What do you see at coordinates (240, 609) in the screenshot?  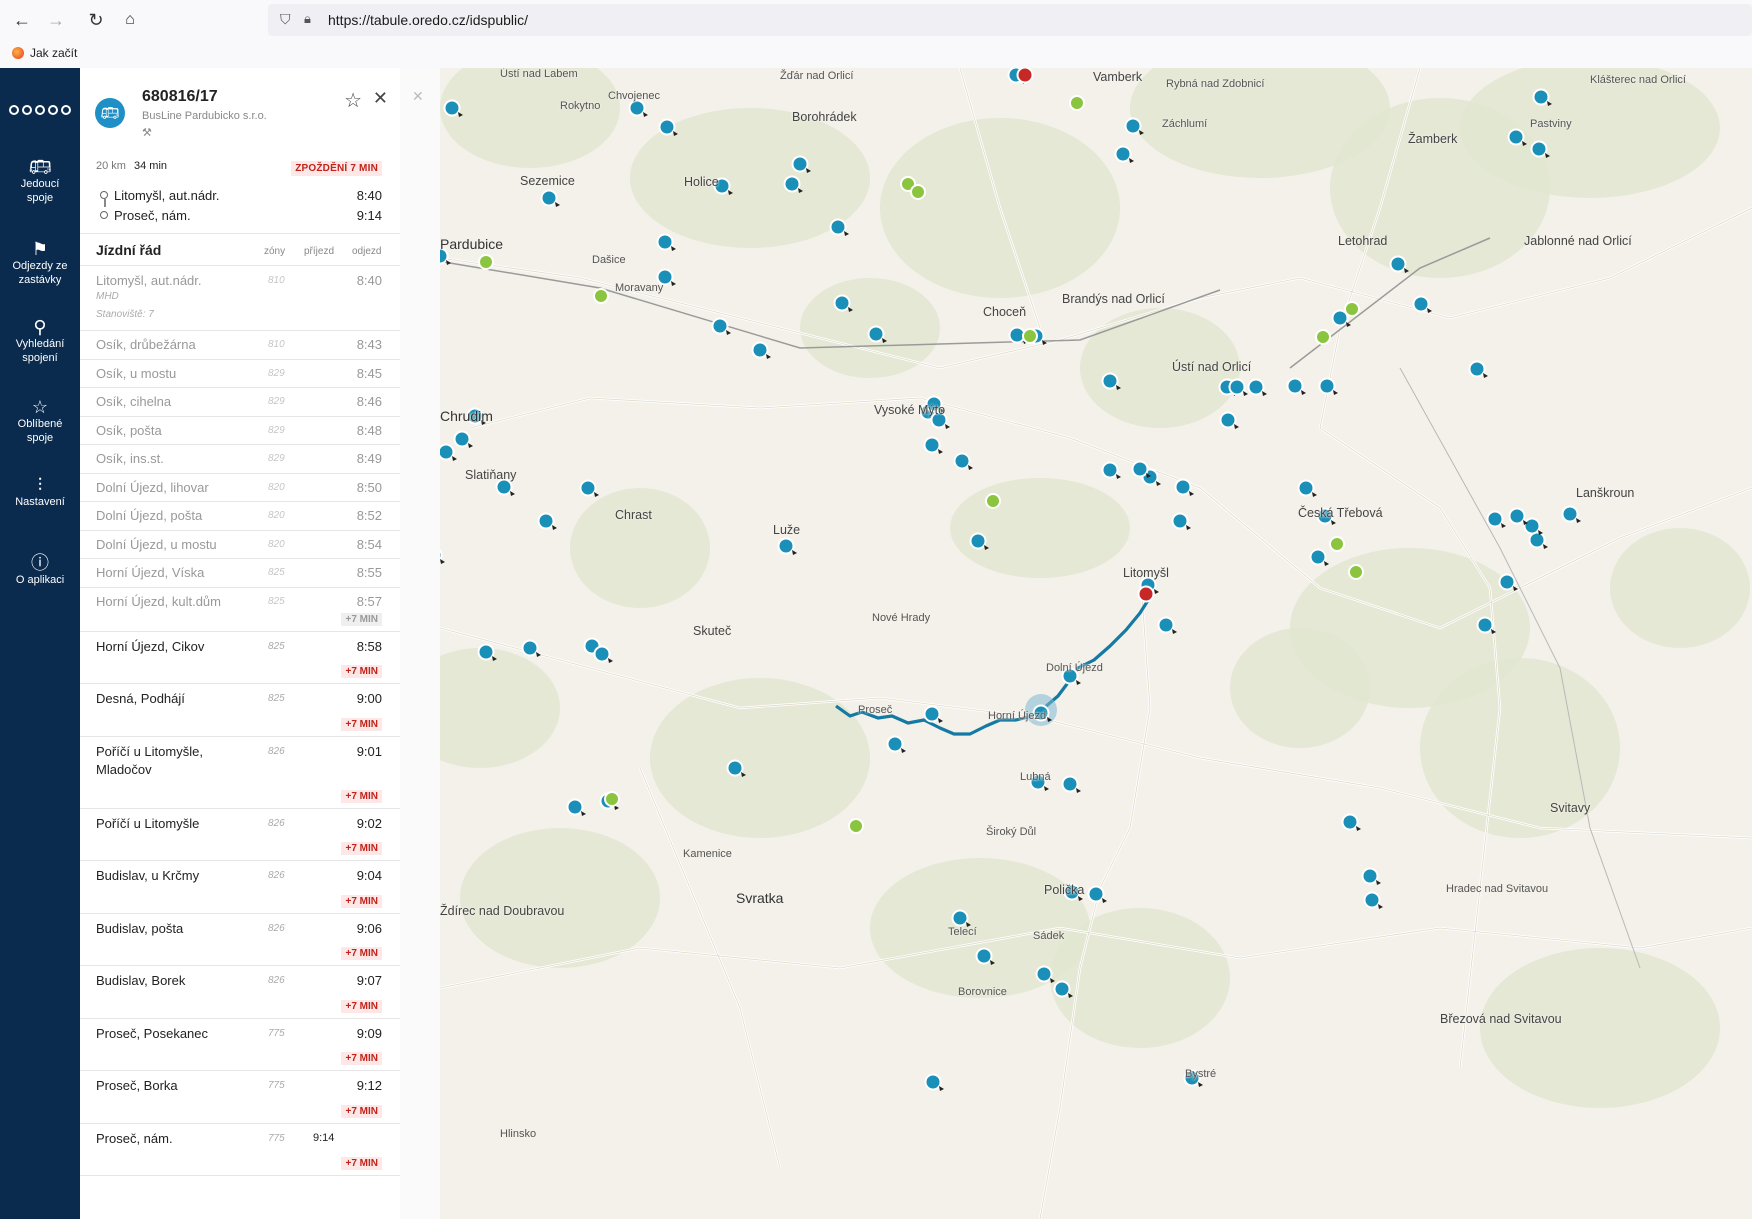 I see `timetable-row: Horní Újezd, kult.dům 825 8:57 +7 MIN` at bounding box center [240, 609].